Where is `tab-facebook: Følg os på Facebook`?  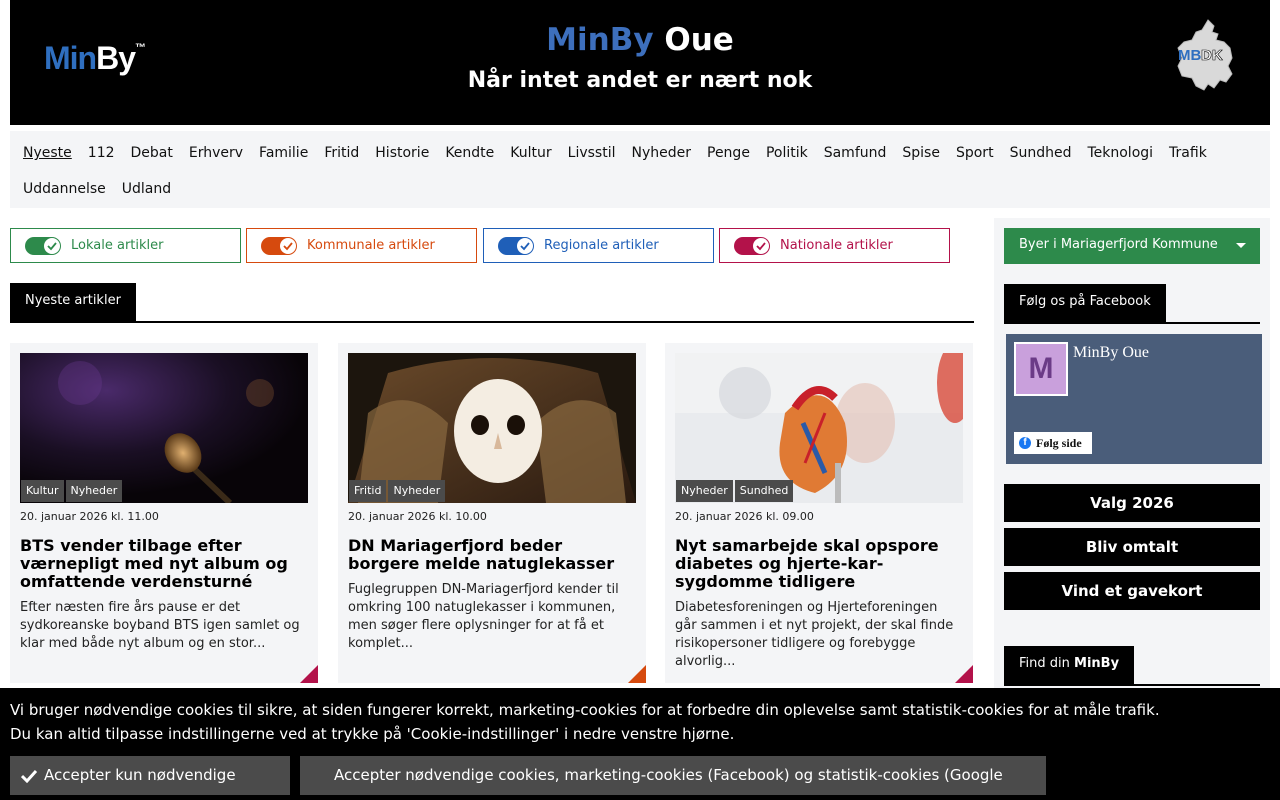
tab-facebook: Følg os på Facebook is located at coordinates (1085, 303).